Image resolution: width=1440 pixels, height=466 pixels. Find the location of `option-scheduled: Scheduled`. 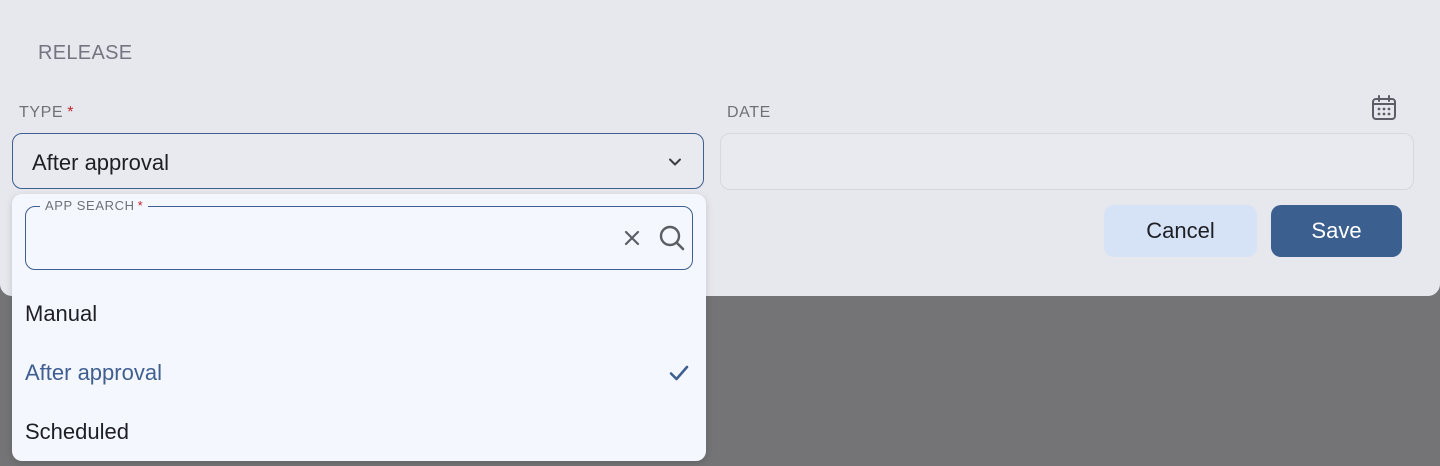

option-scheduled: Scheduled is located at coordinates (77, 432).